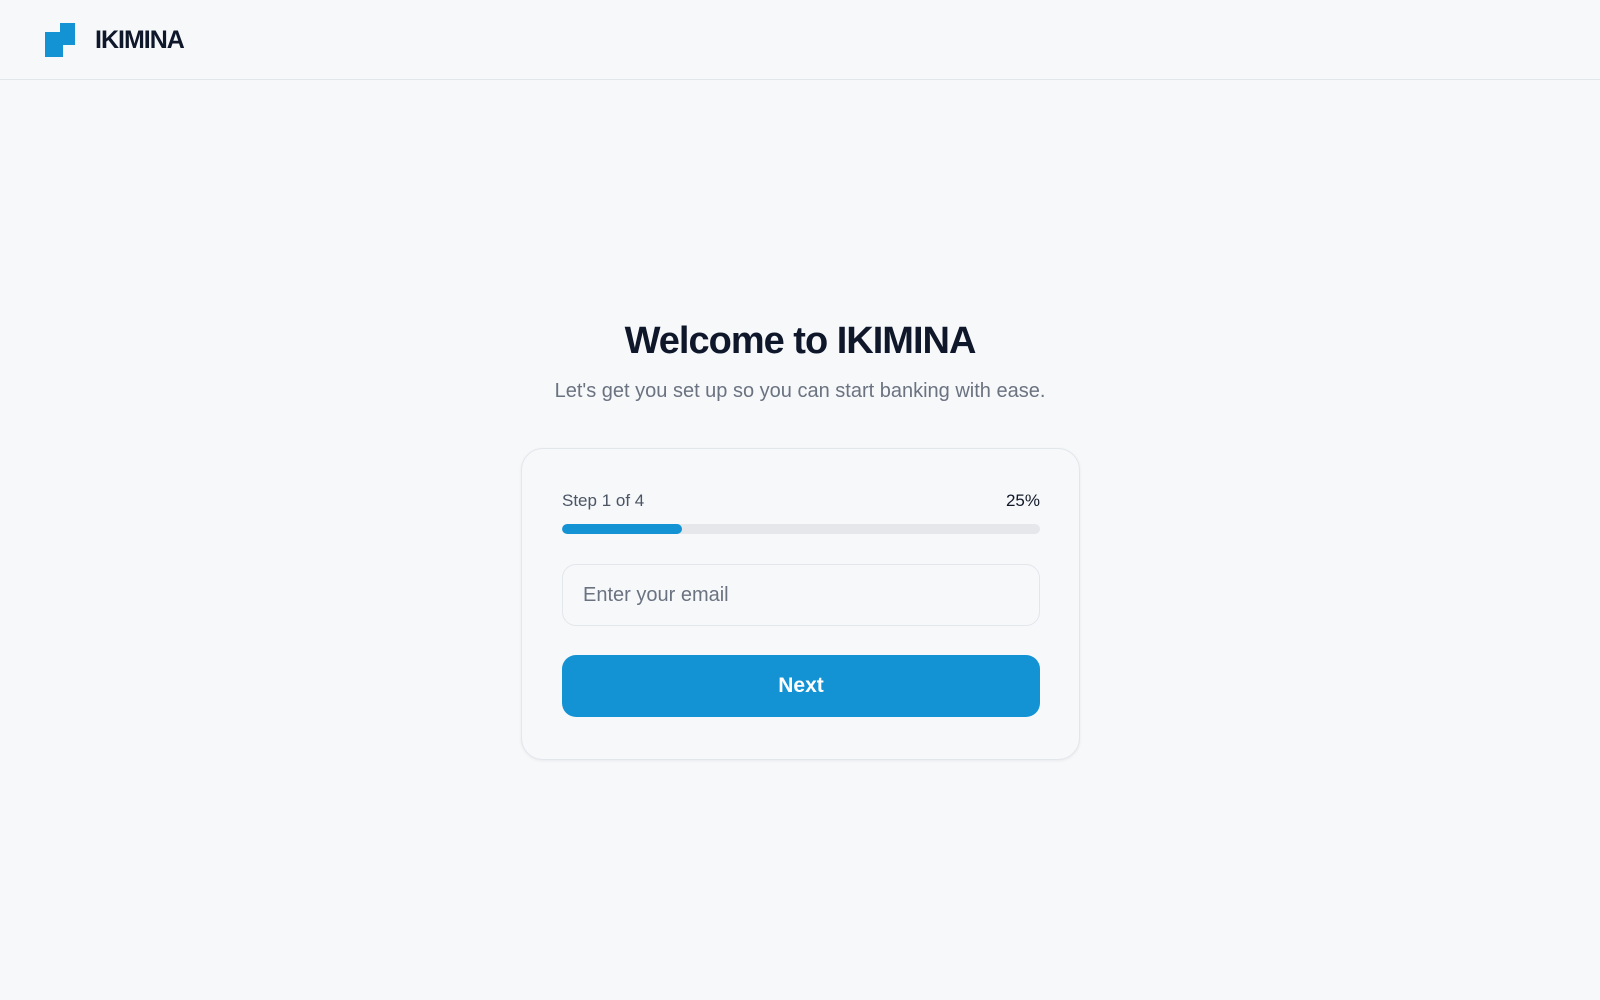  Describe the element at coordinates (801, 502) in the screenshot. I see `step-indicator: Step 1 of 4 25%` at that location.